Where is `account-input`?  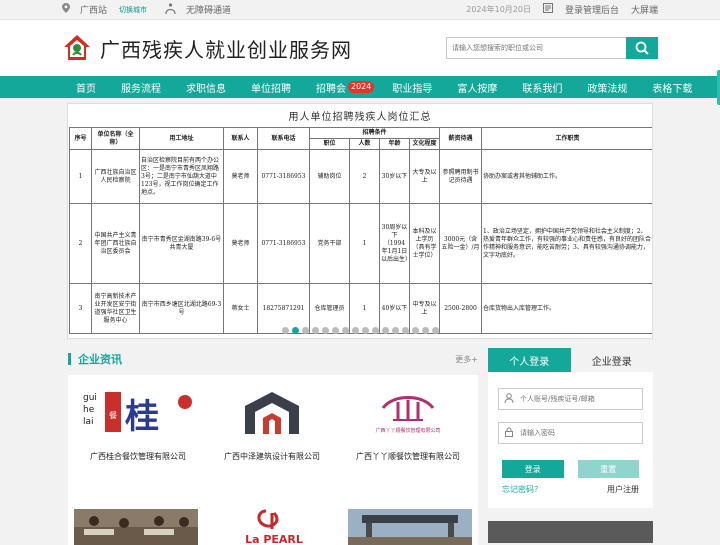
account-input is located at coordinates (575, 399).